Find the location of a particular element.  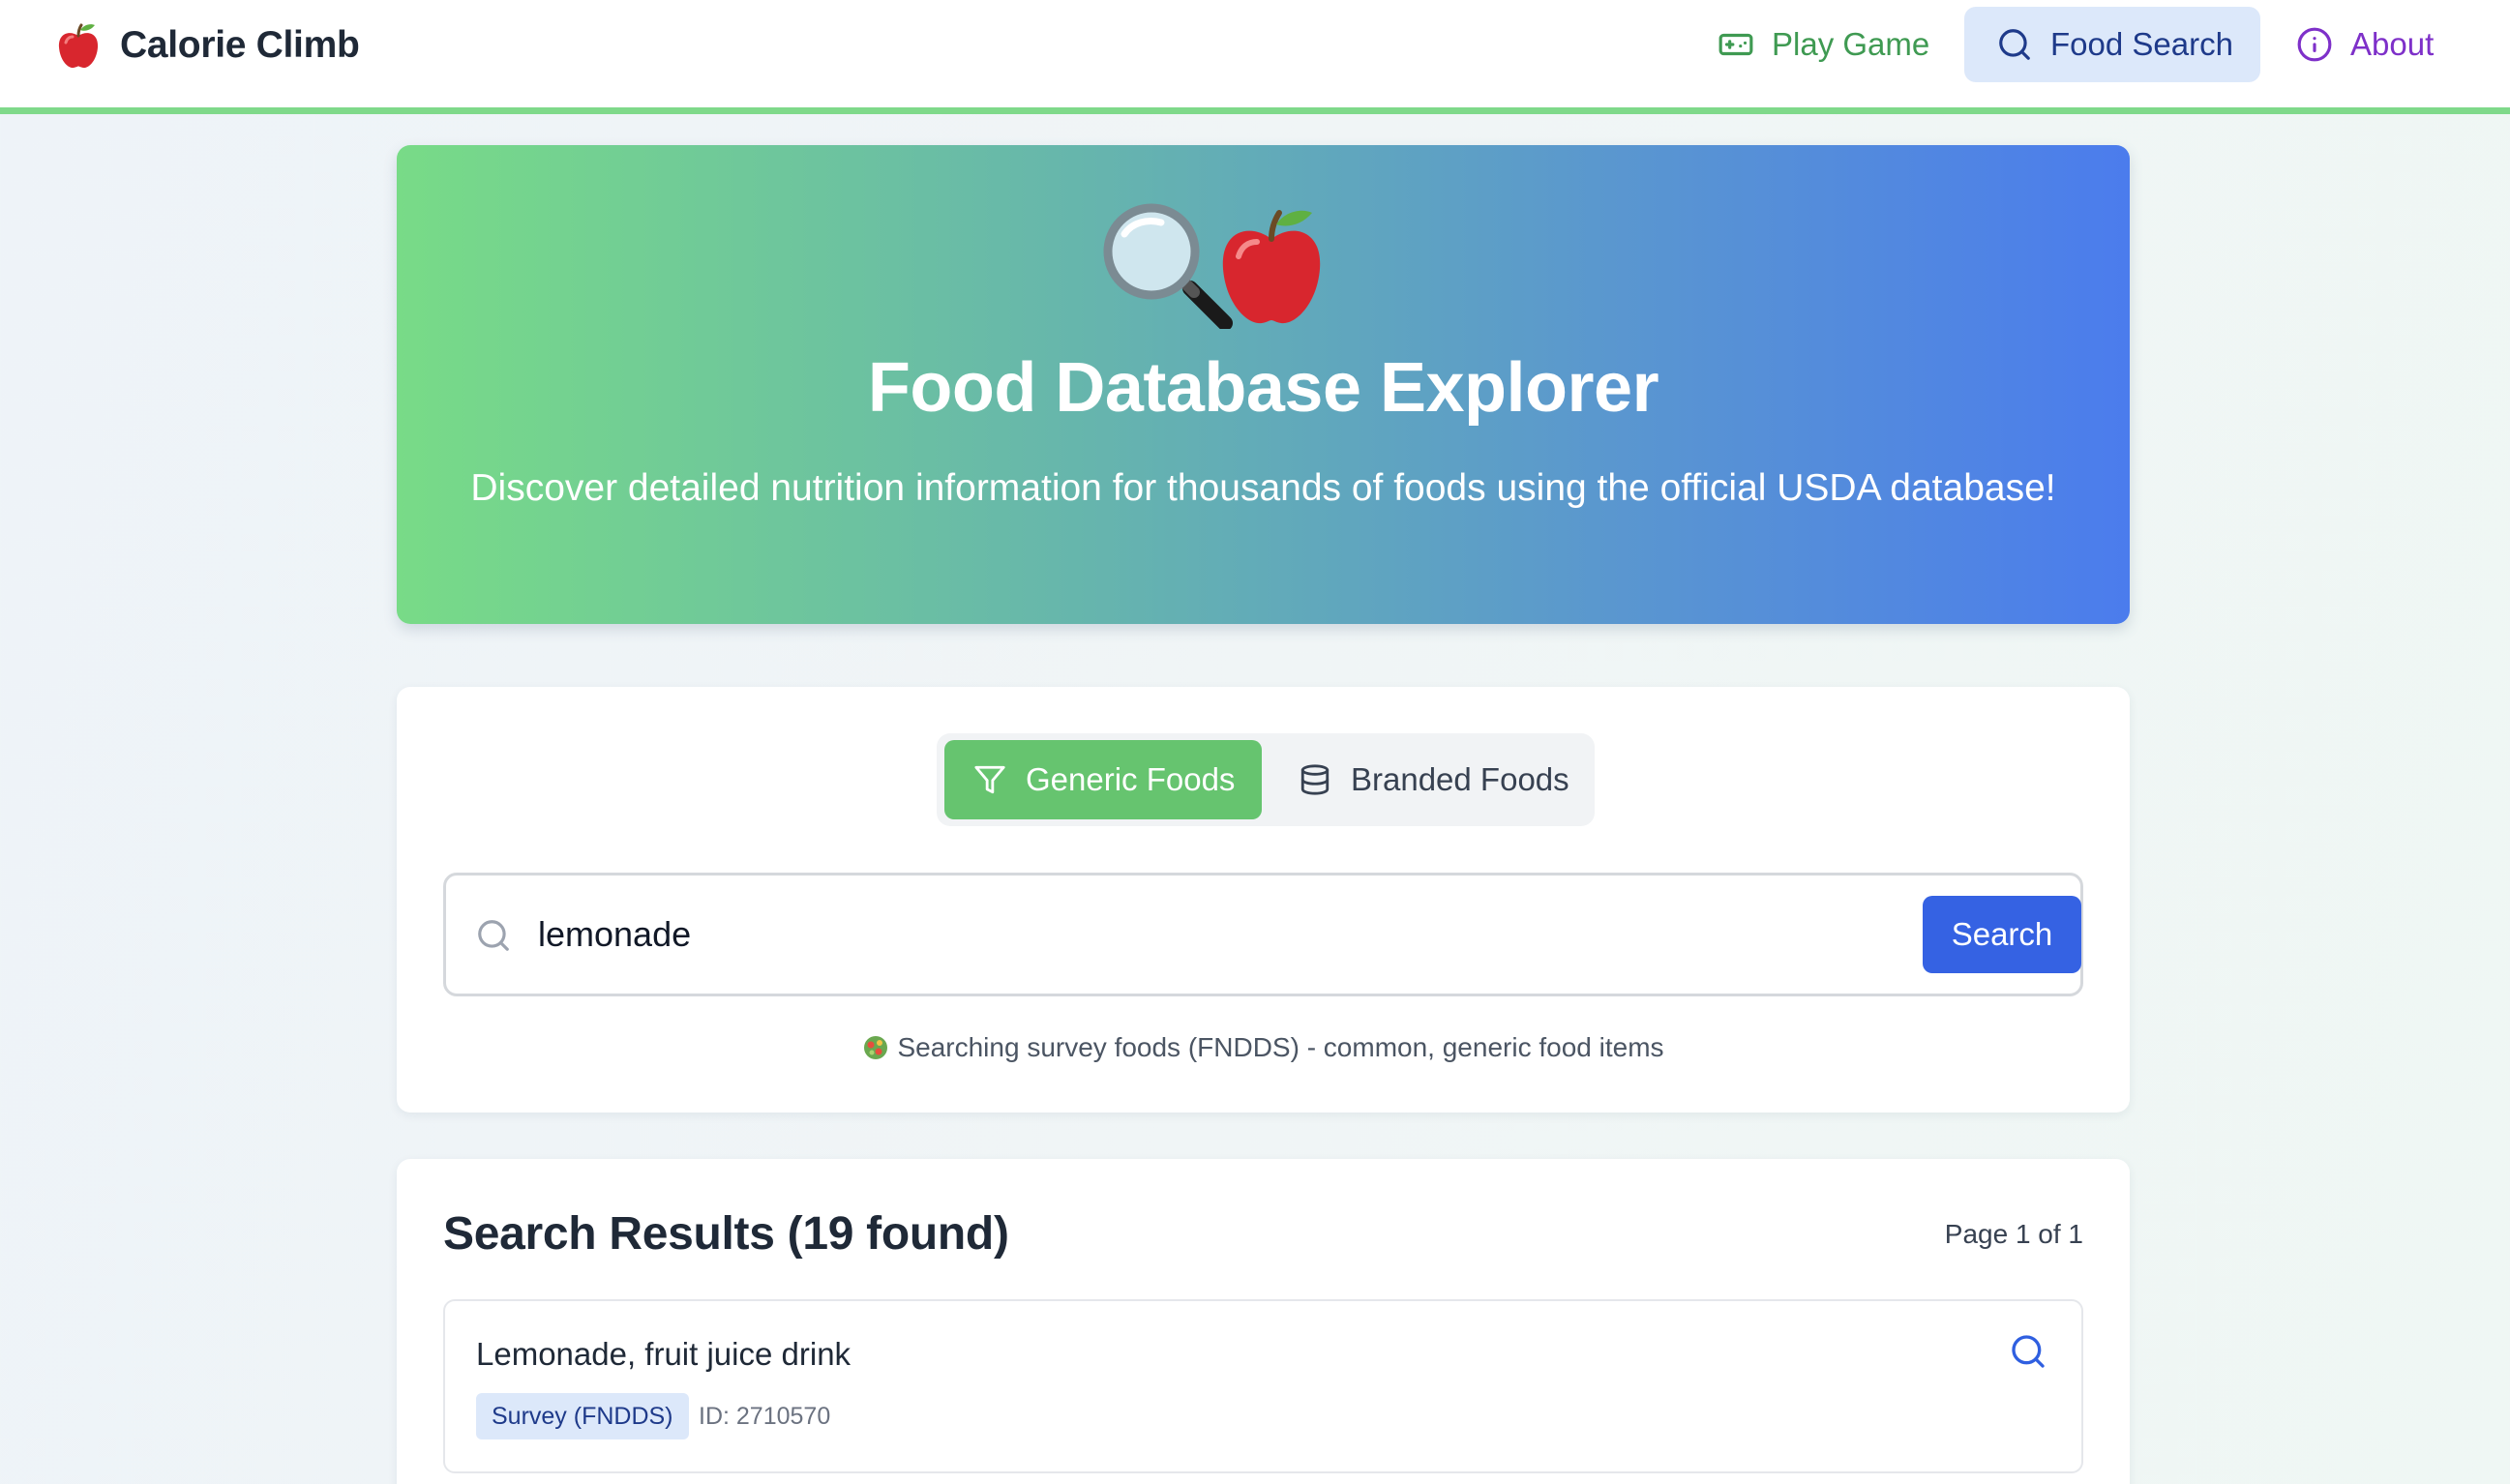

brand: Calorie Climb is located at coordinates (208, 45).